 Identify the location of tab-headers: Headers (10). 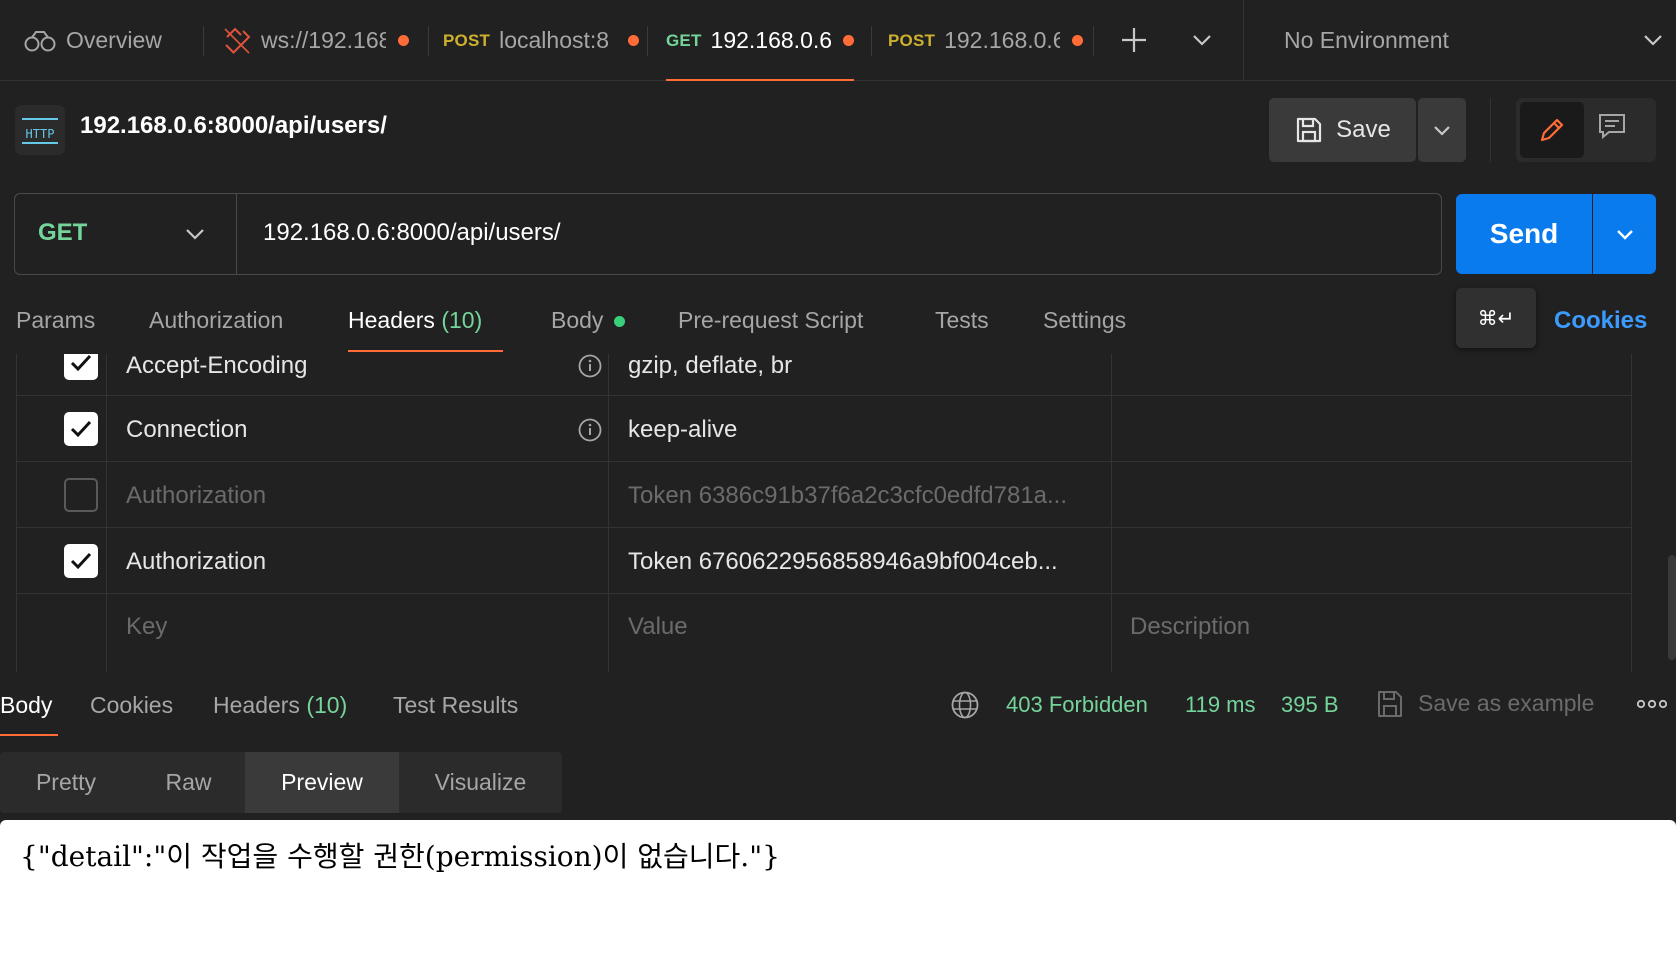
(415, 320).